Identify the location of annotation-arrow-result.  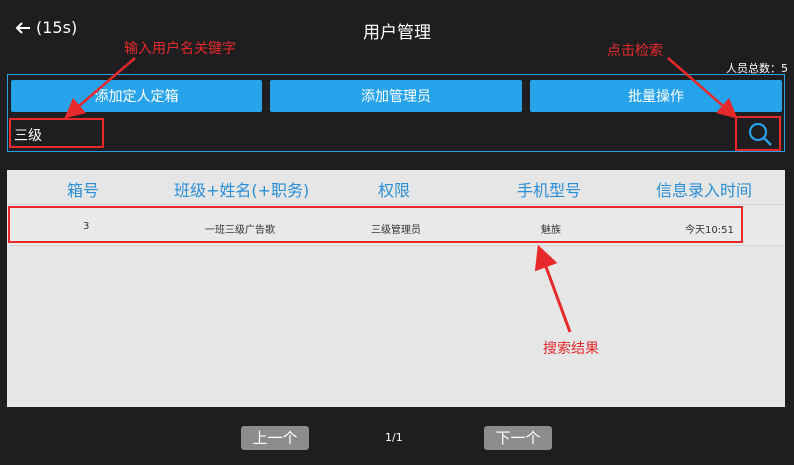
(553, 288).